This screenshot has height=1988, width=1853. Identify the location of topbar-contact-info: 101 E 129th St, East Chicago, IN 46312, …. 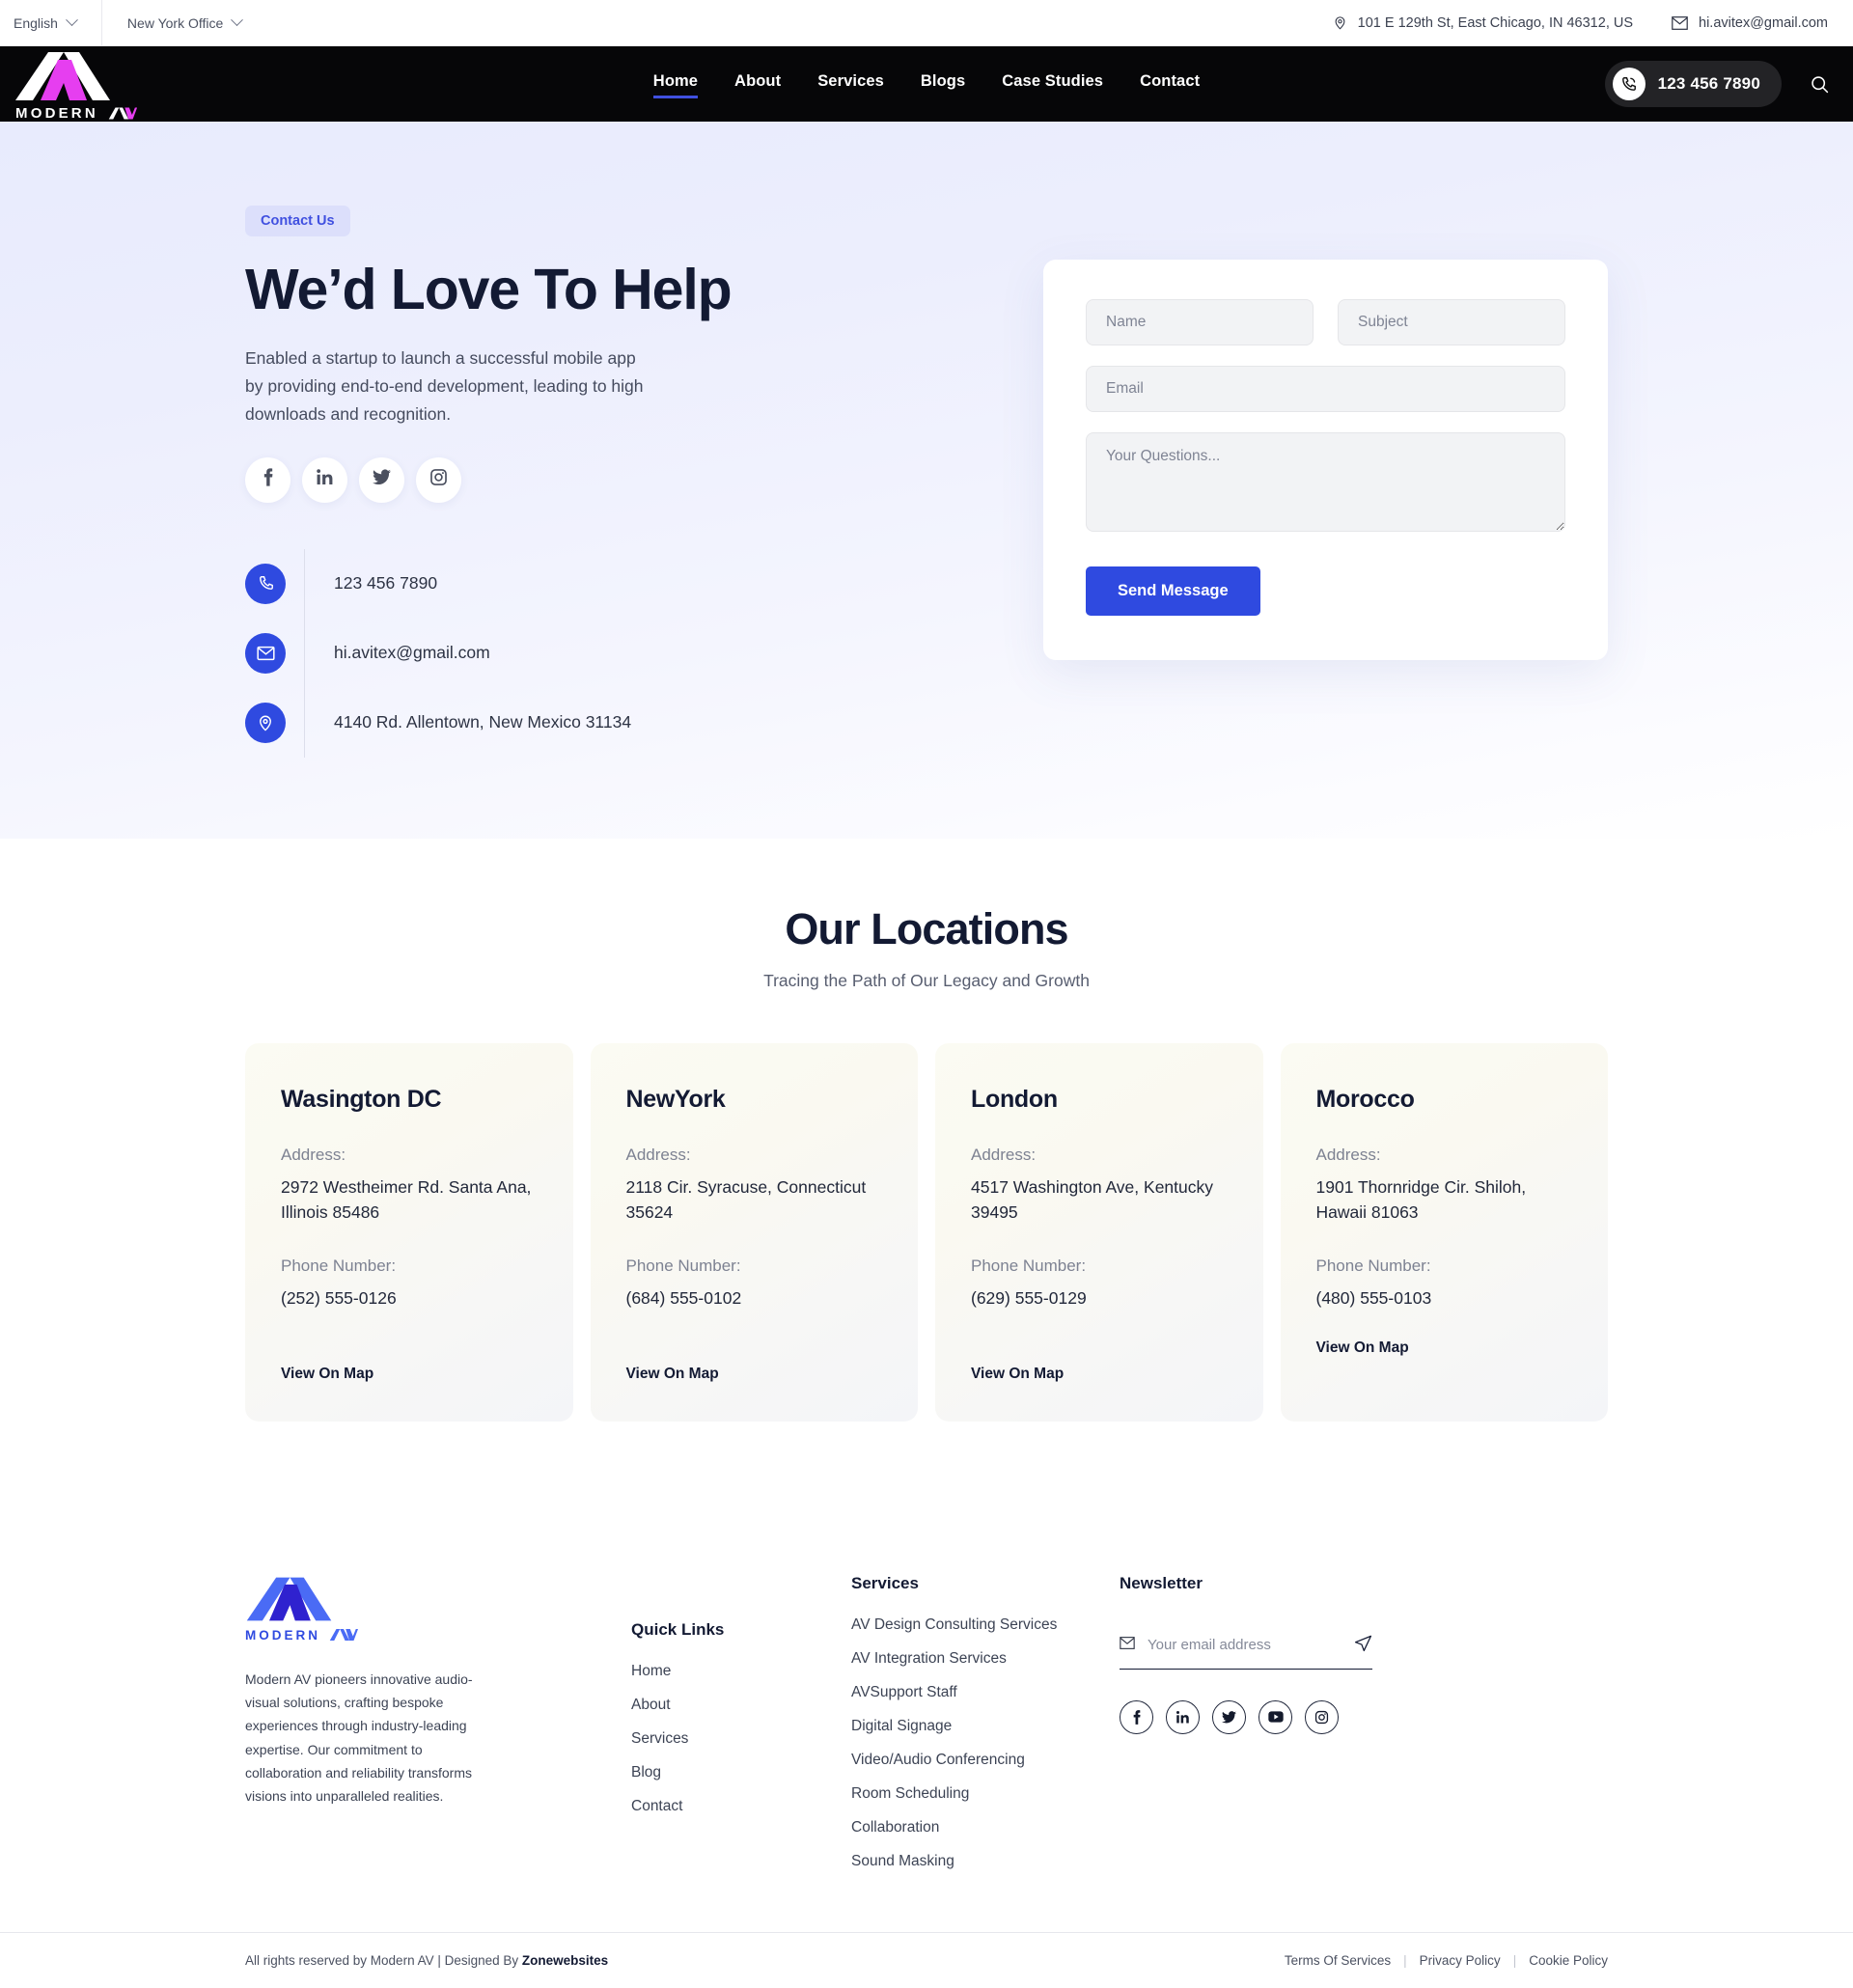
(1593, 22).